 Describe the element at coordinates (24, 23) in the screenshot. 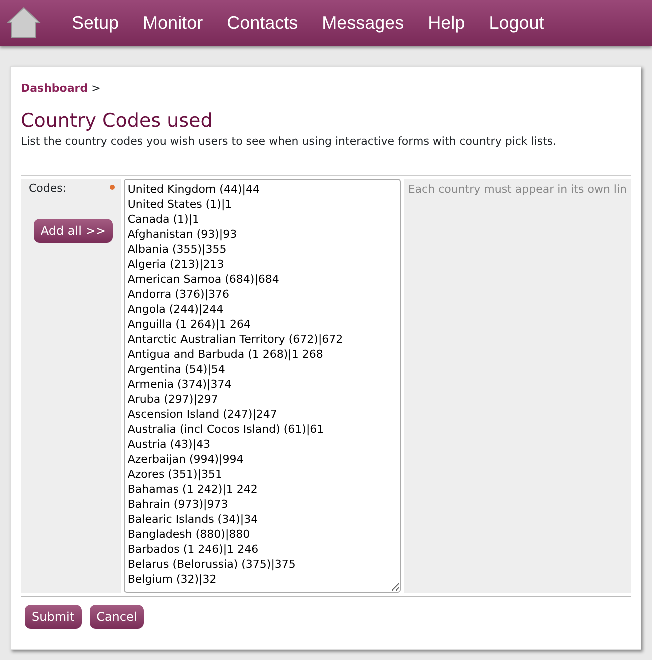

I see `home-icon` at that location.